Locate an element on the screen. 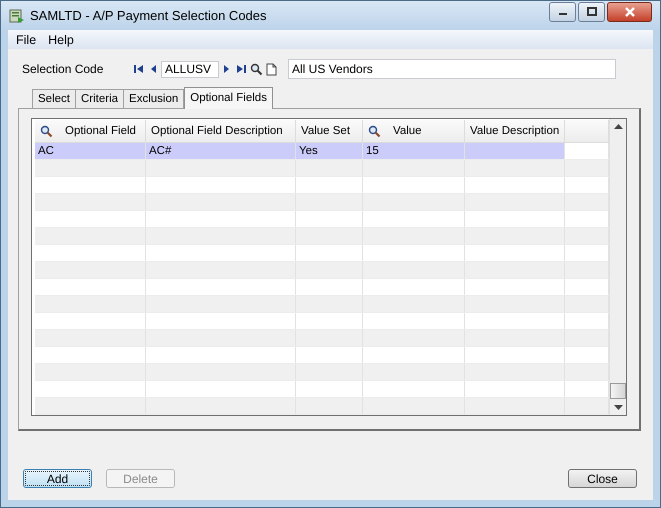  field-label: Selection Code is located at coordinates (62, 69).